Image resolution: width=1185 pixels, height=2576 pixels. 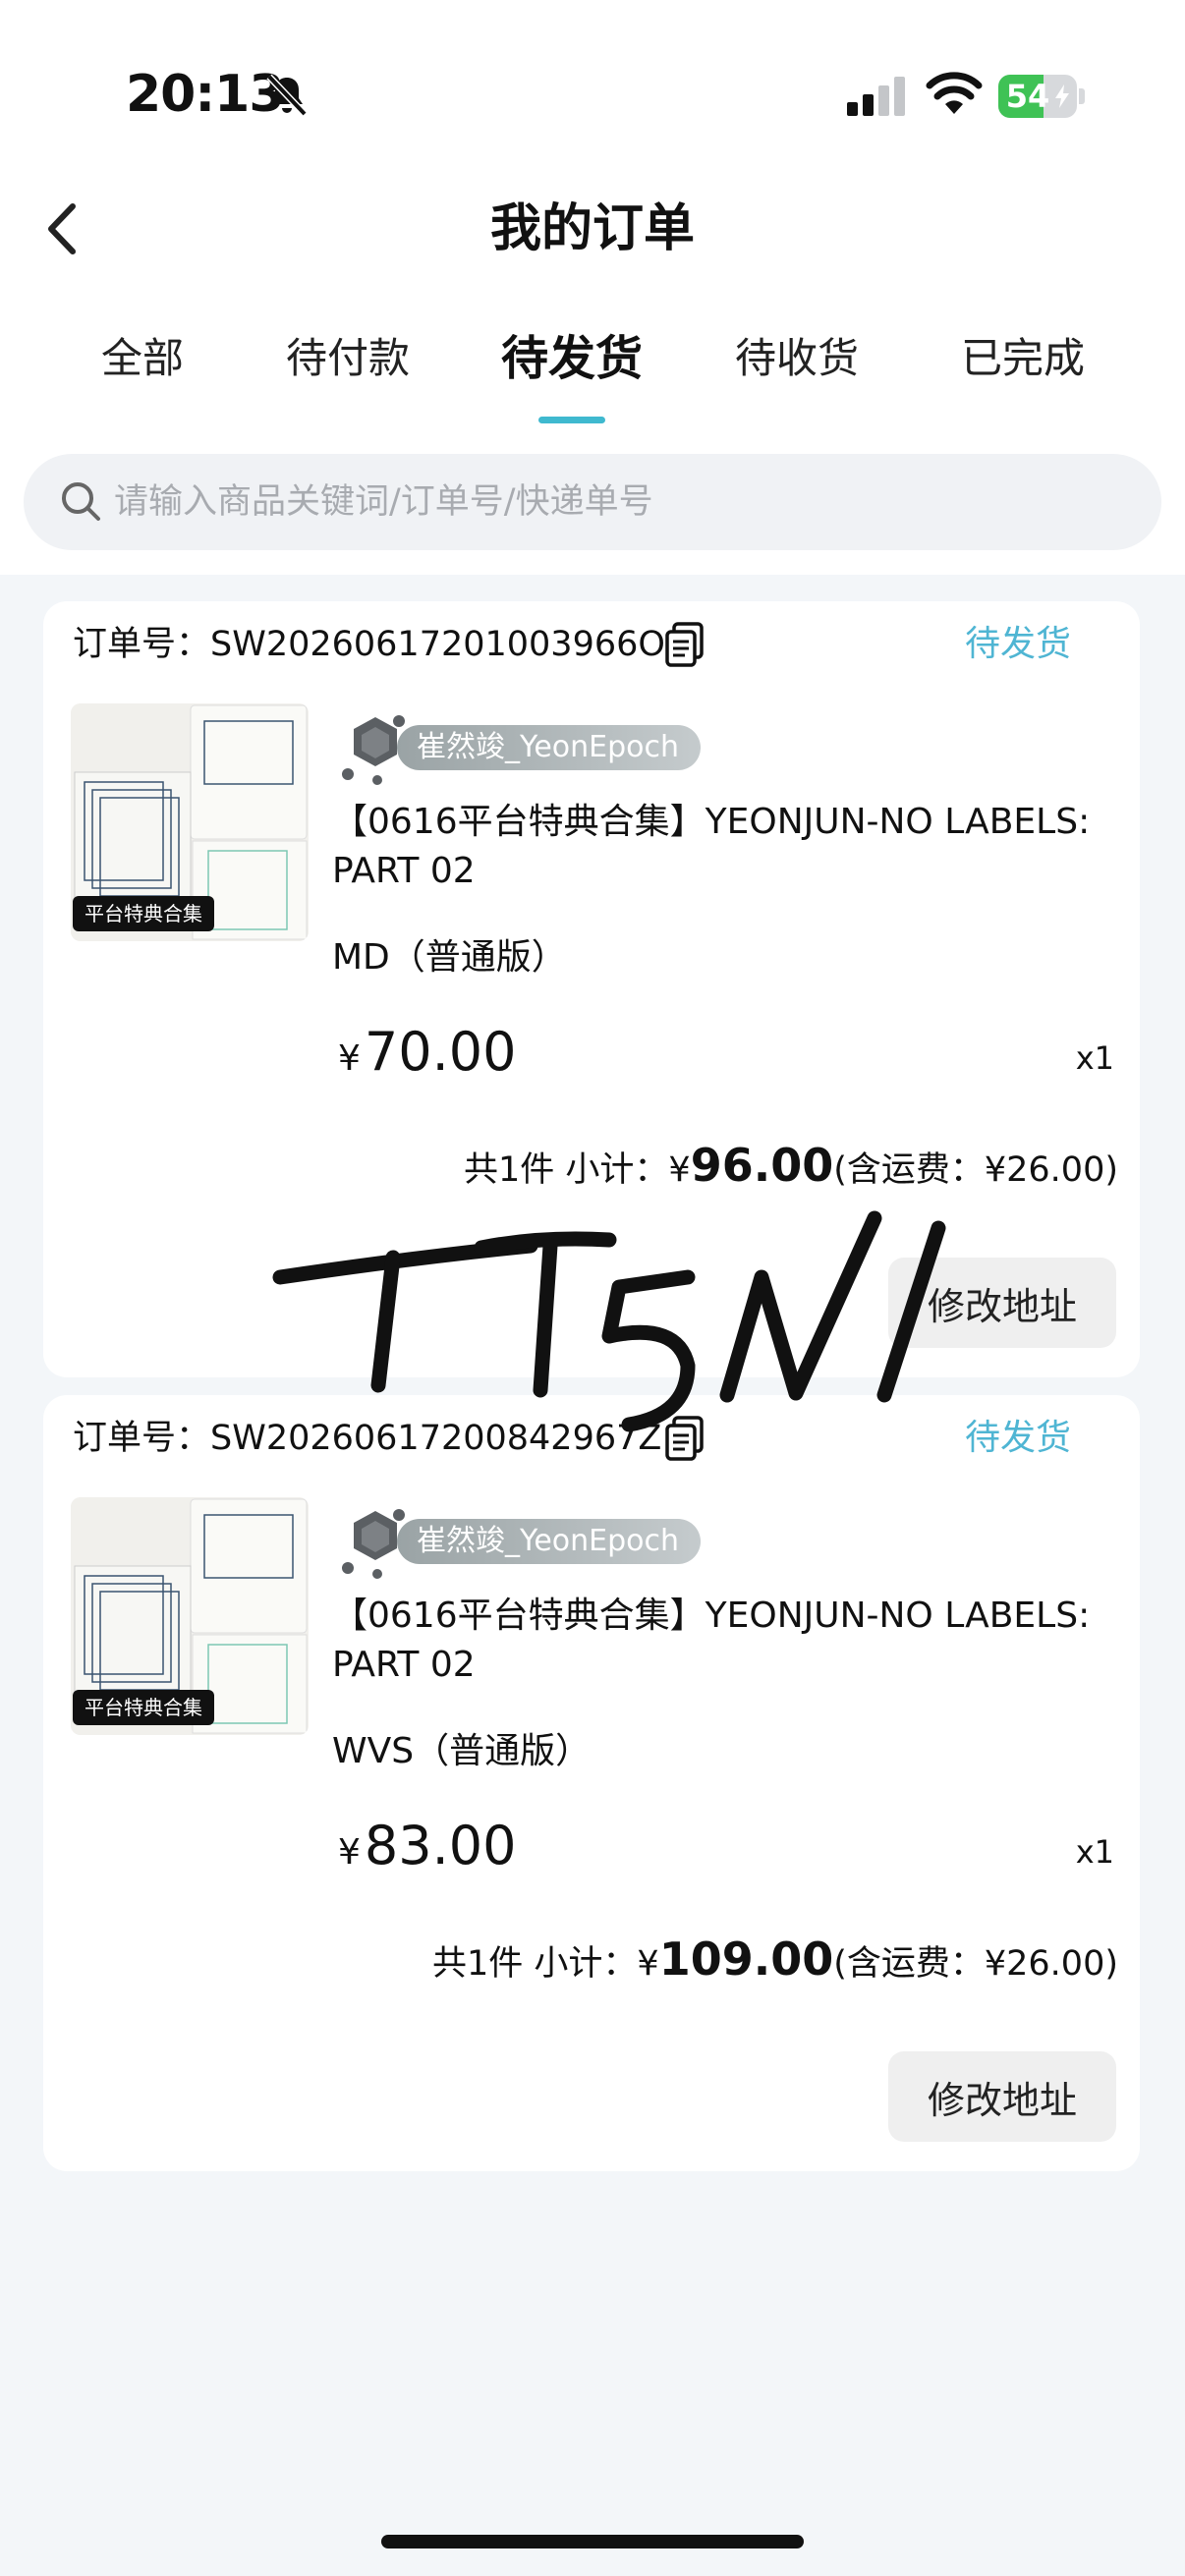 What do you see at coordinates (462, 1751) in the screenshot?
I see `product-variant: WVS（普通版）` at bounding box center [462, 1751].